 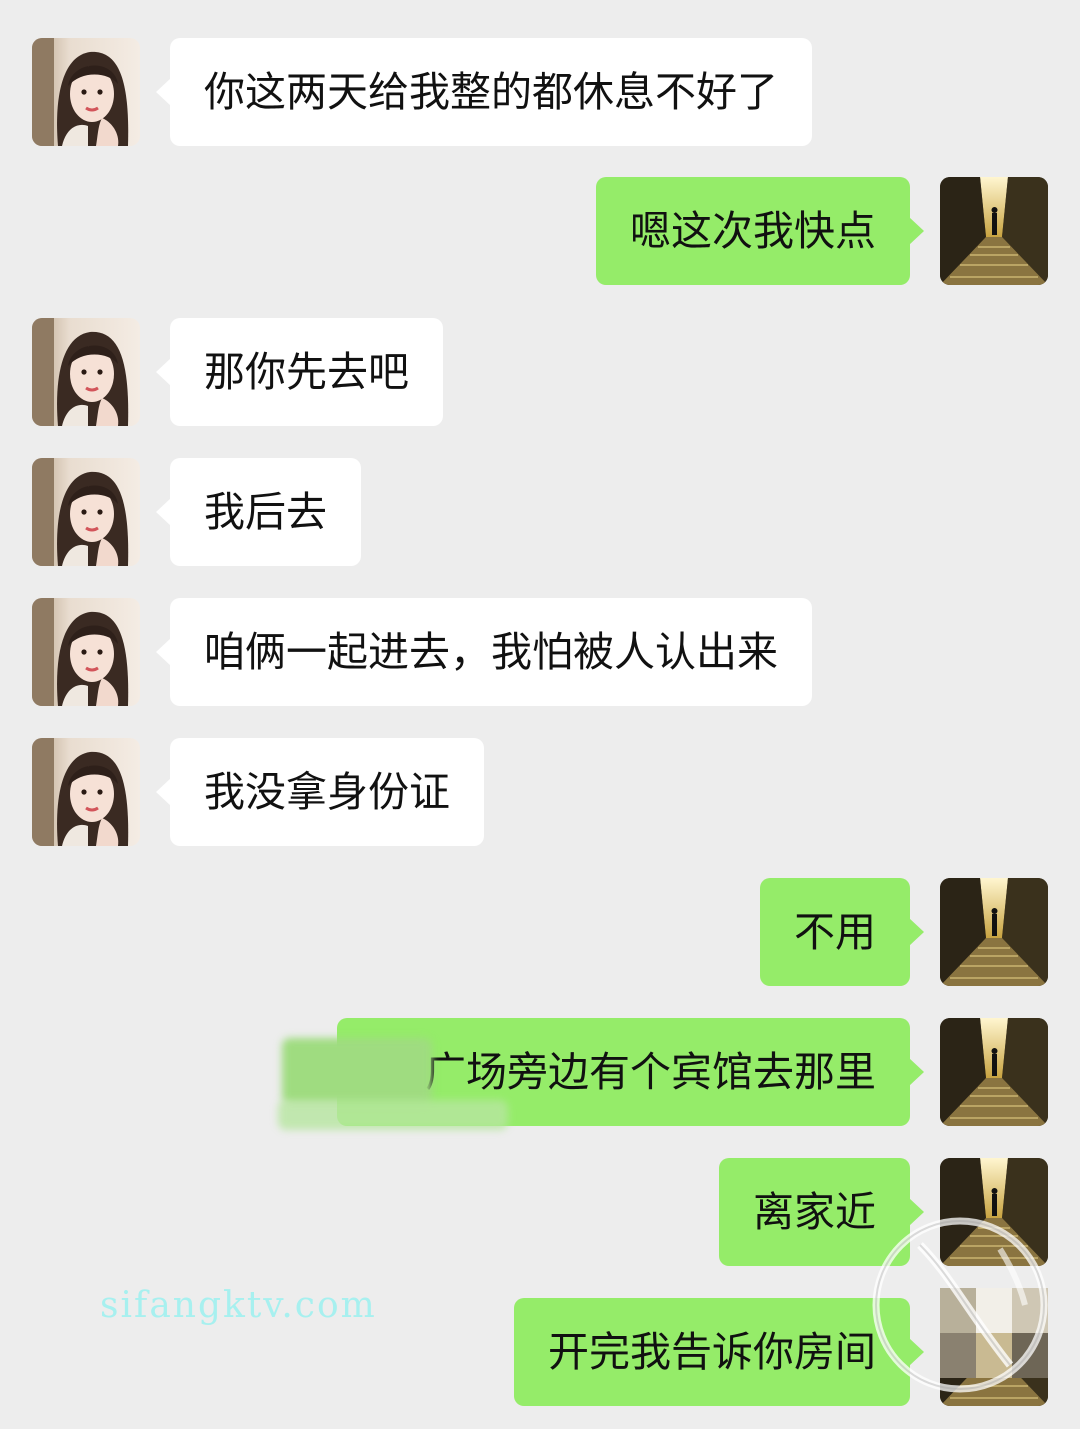 I want to click on watermark-logo-icon, so click(x=960, y=1305).